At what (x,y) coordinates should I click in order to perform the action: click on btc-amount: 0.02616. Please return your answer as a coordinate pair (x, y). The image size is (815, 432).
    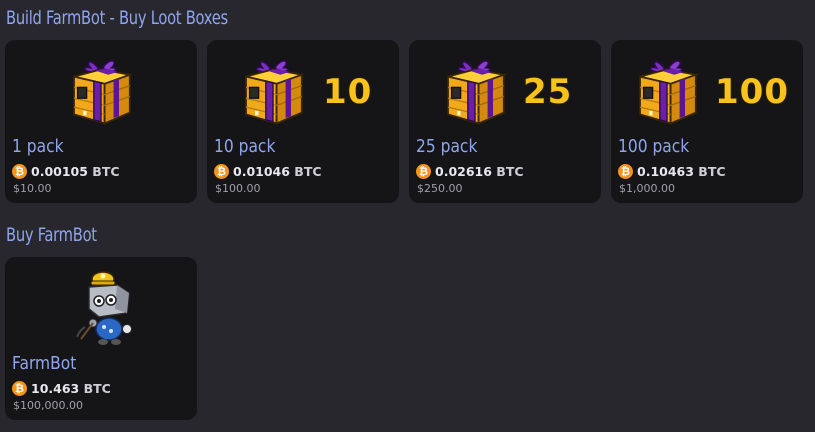
    Looking at the image, I should click on (463, 171).